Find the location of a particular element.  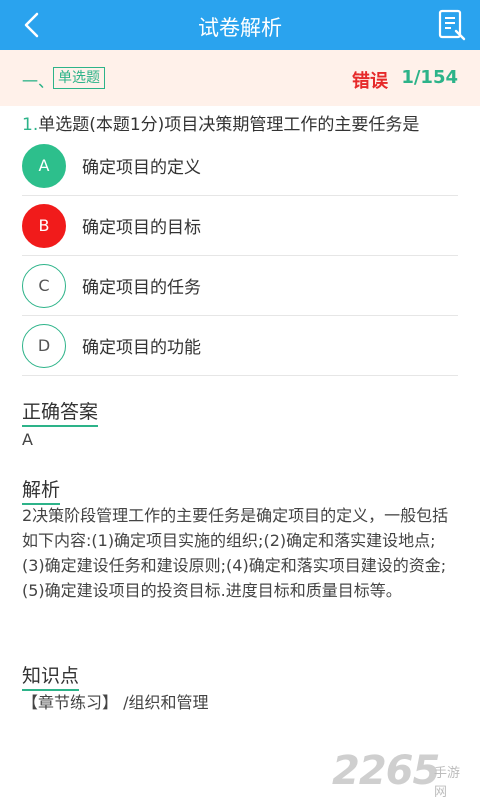

option-b: B 确定项目的目标 is located at coordinates (240, 226).